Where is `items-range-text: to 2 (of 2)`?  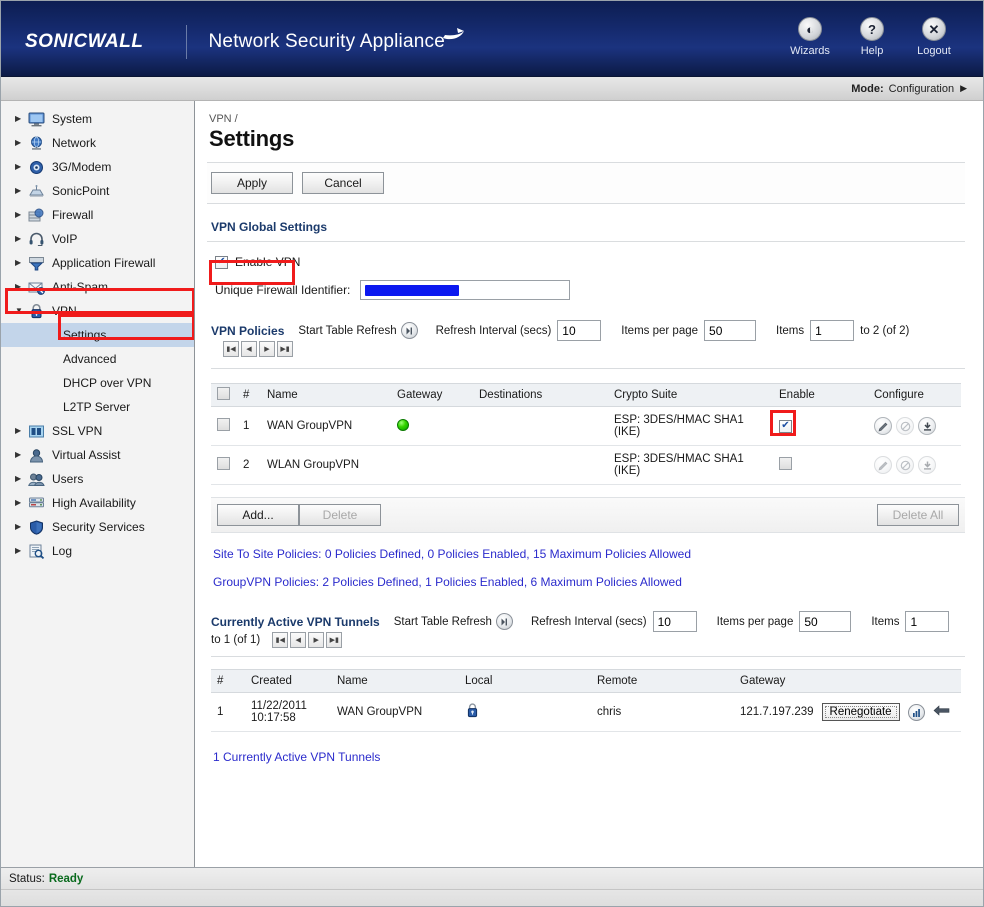 items-range-text: to 2 (of 2) is located at coordinates (885, 330).